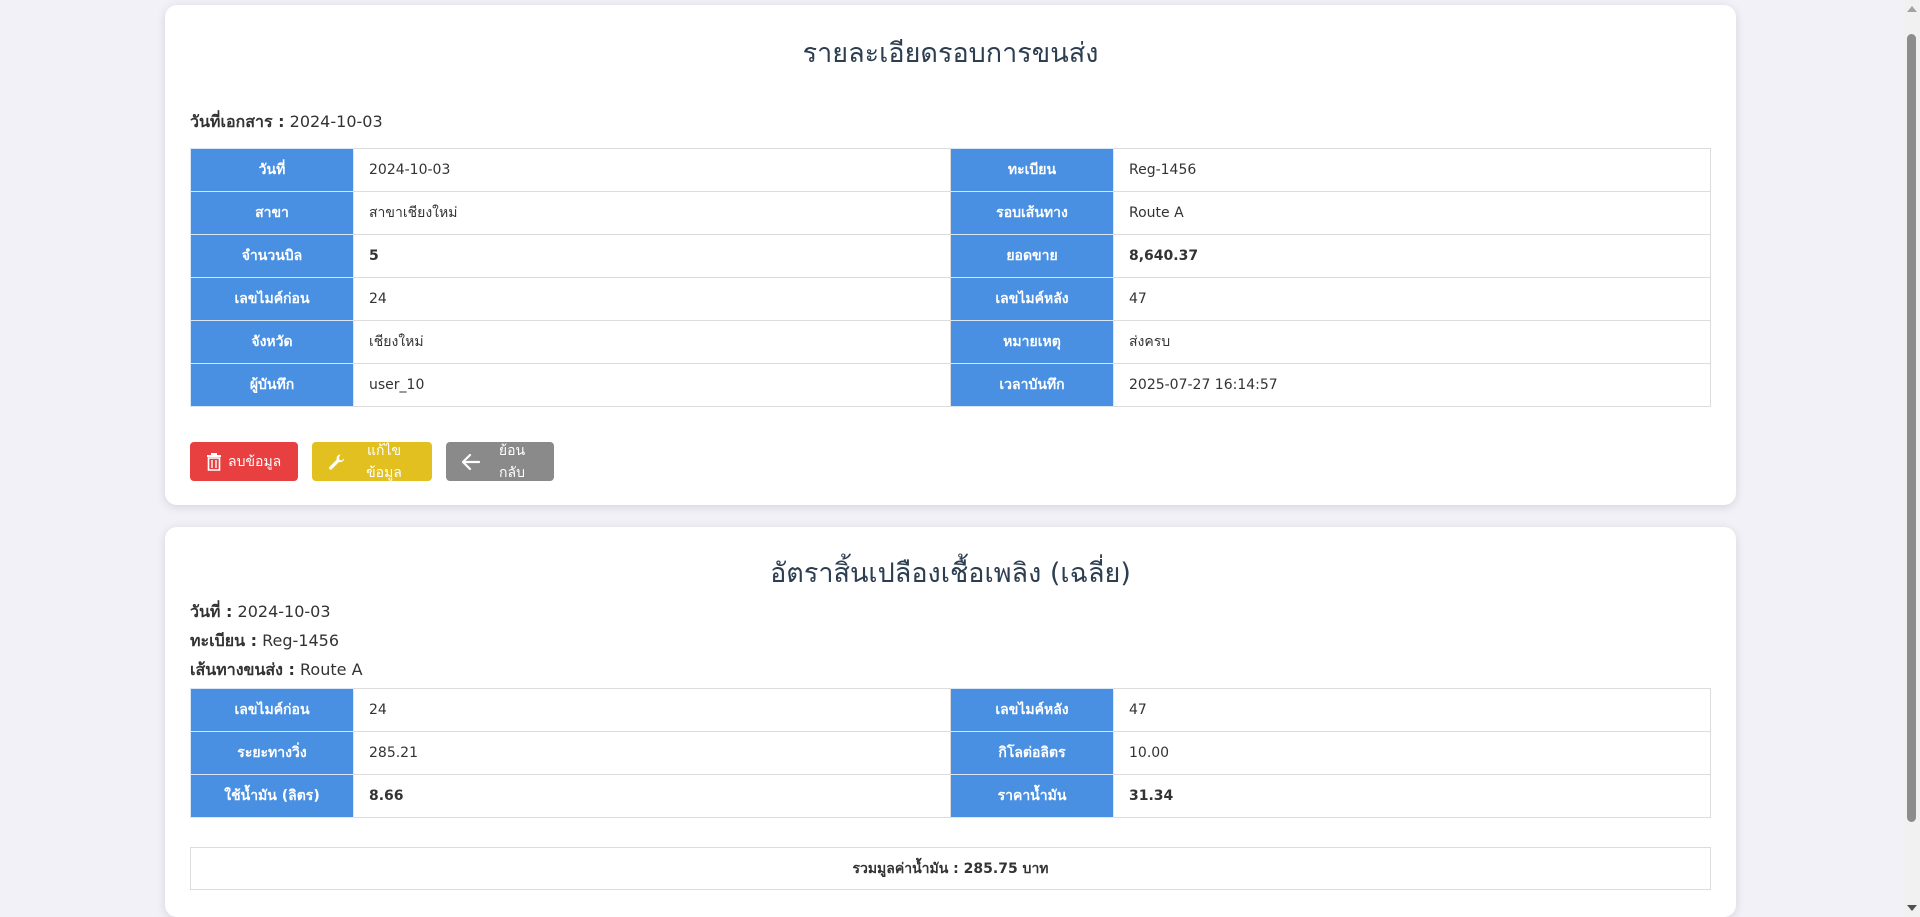  What do you see at coordinates (1412, 753) in the screenshot?
I see `value-km-per-liter: 10.00` at bounding box center [1412, 753].